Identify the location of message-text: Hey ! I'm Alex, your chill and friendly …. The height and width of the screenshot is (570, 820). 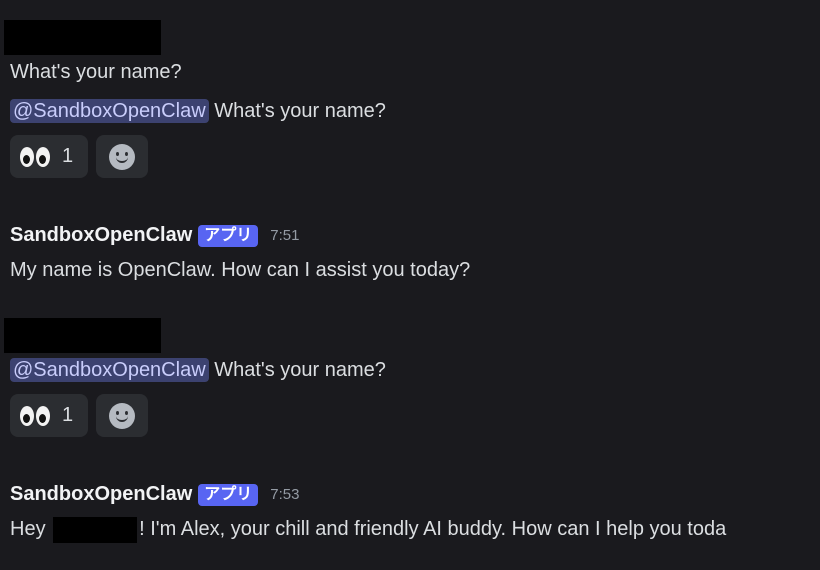
(368, 529).